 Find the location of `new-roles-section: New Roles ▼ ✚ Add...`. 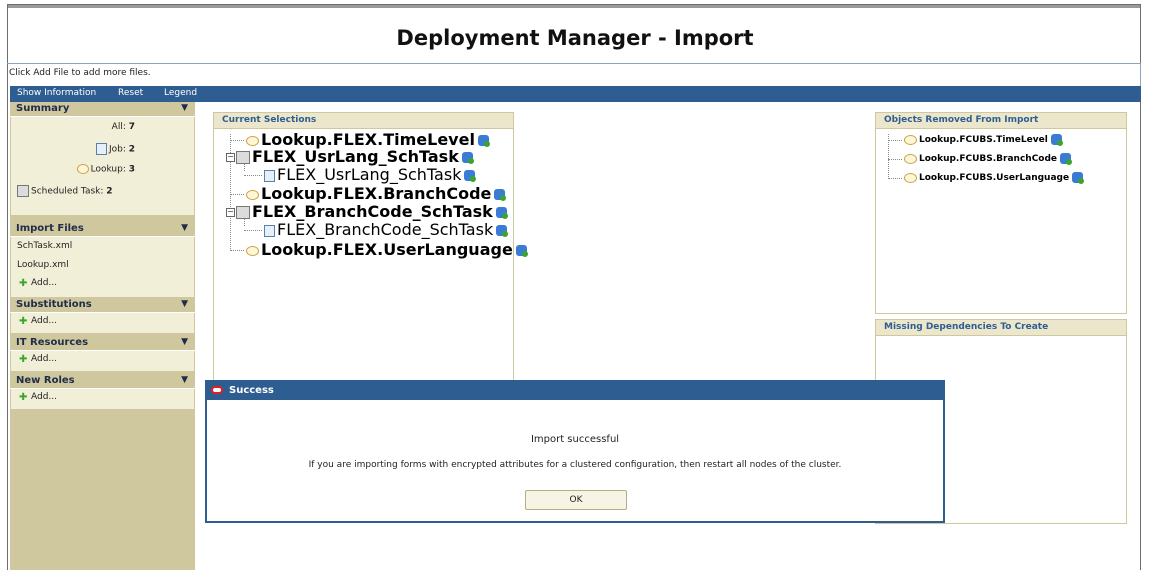

new-roles-section: New Roles ▼ ✚ Add... is located at coordinates (102, 391).